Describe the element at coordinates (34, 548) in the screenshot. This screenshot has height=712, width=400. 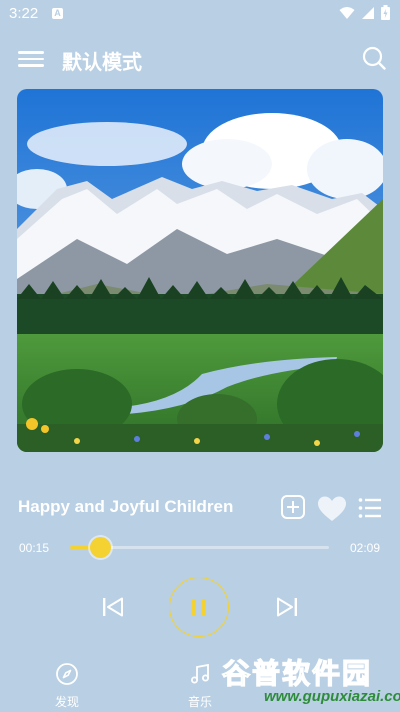
I see `current-time: 00:15` at that location.